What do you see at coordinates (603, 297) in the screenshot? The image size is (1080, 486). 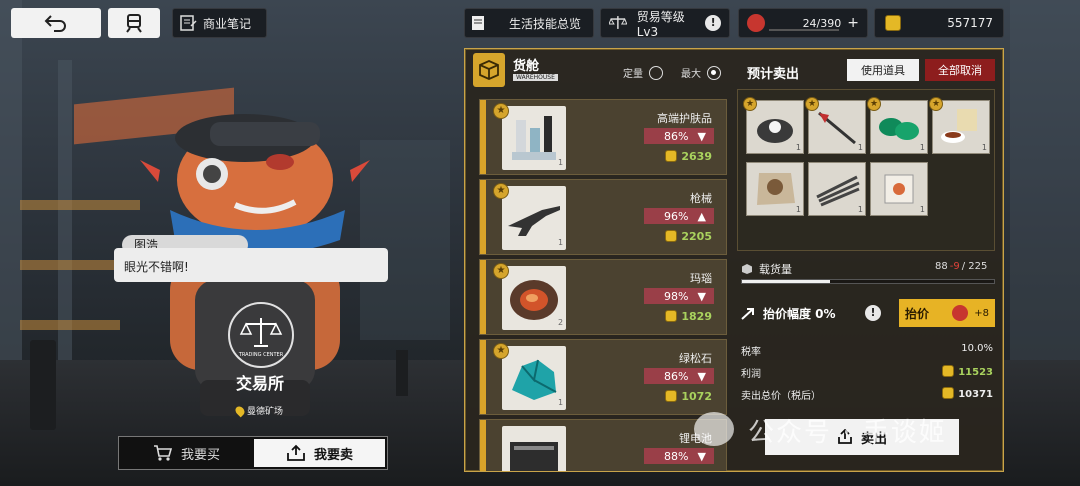 I see `goods-card: ★ 2 玛瑙 98% ▼ 1829` at bounding box center [603, 297].